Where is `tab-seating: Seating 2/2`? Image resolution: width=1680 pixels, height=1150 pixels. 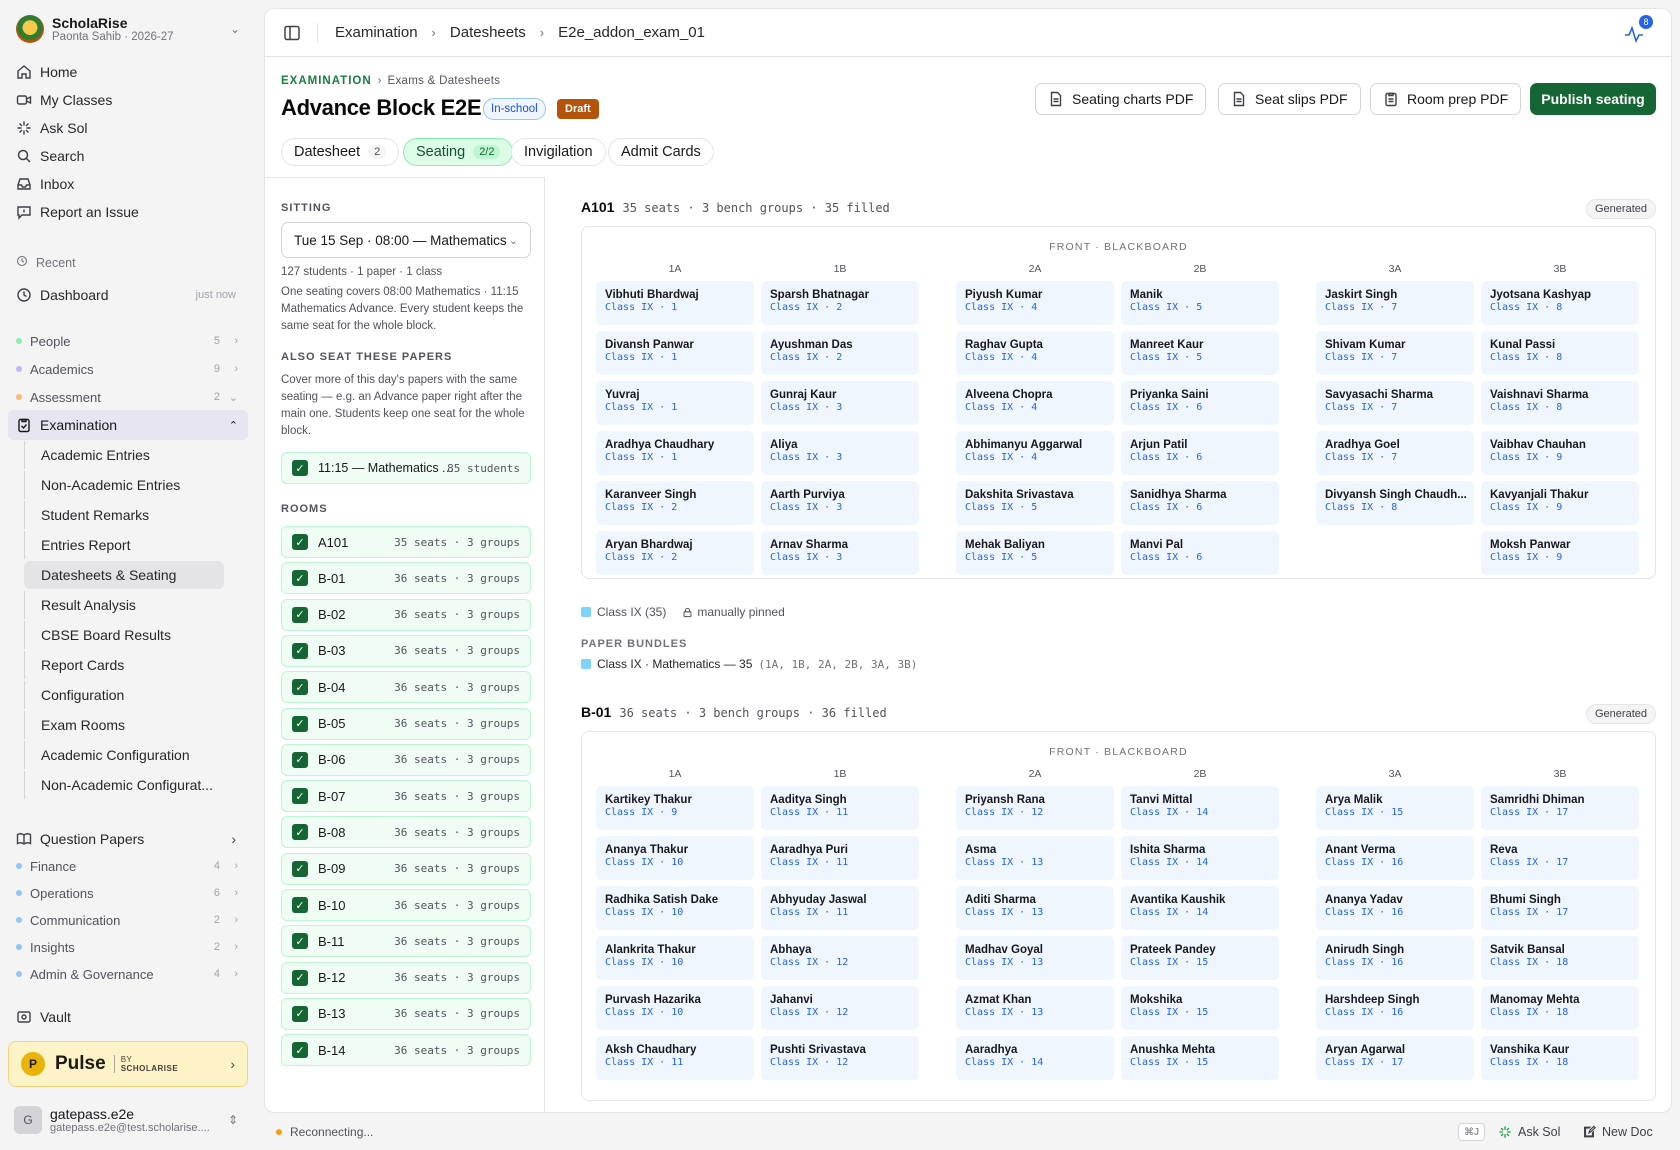
tab-seating: Seating 2/2 is located at coordinates (458, 152).